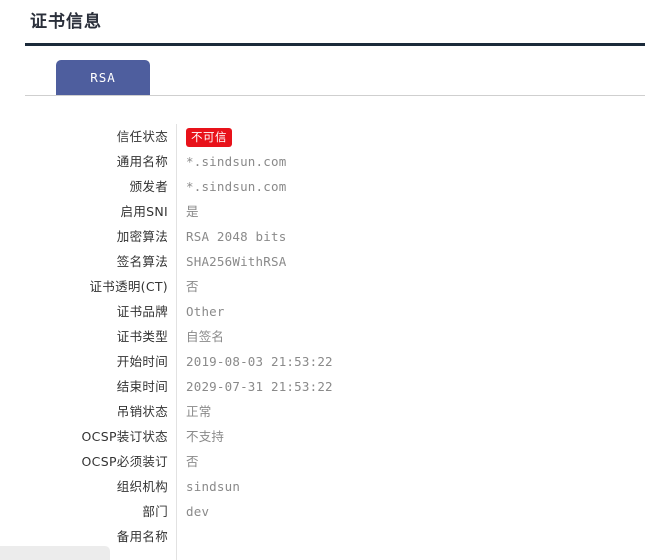  I want to click on page-title: 证书信息, so click(66, 22).